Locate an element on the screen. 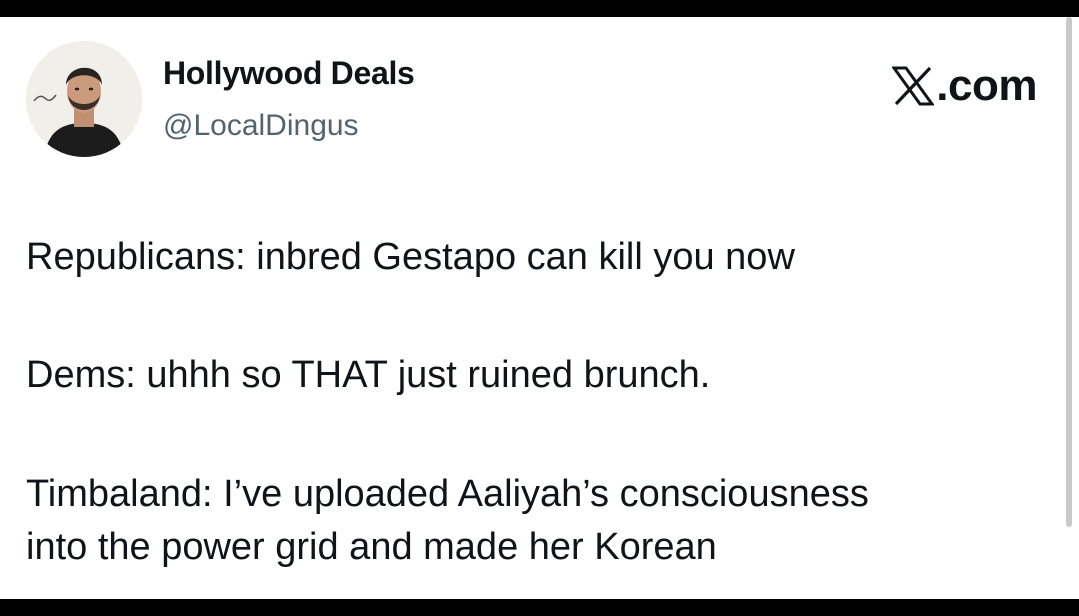 The image size is (1079, 616). brand-domain-label: .com is located at coordinates (986, 85).